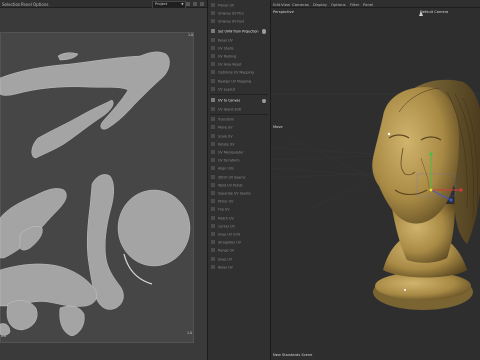  What do you see at coordinates (239, 243) in the screenshot?
I see `palette-item: Straighten UV` at bounding box center [239, 243].